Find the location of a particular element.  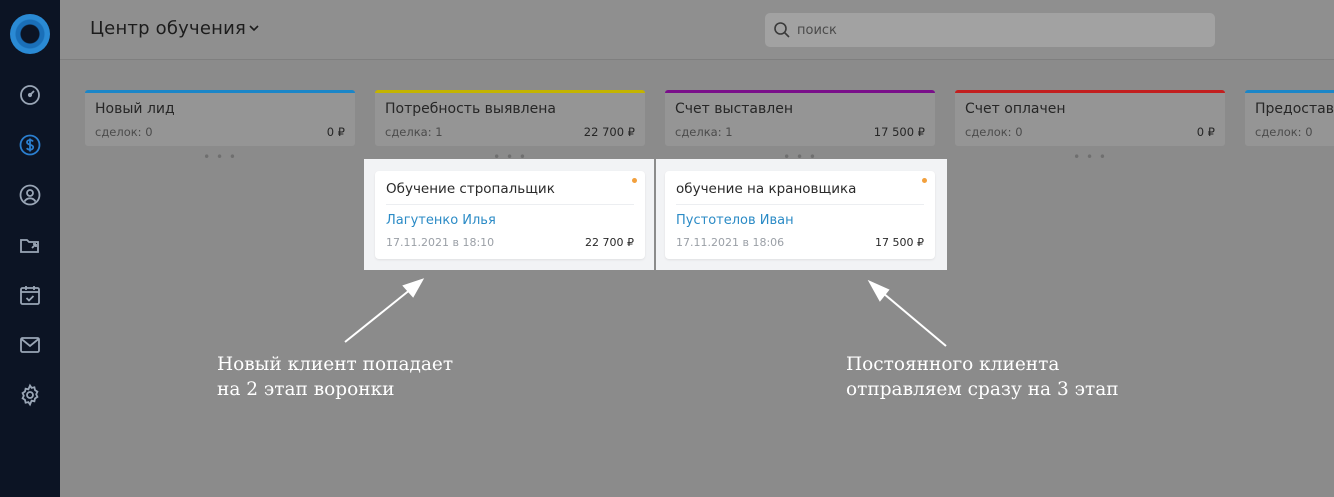

annotation-left-line-1: Новый клиент попадает is located at coordinates (335, 364).